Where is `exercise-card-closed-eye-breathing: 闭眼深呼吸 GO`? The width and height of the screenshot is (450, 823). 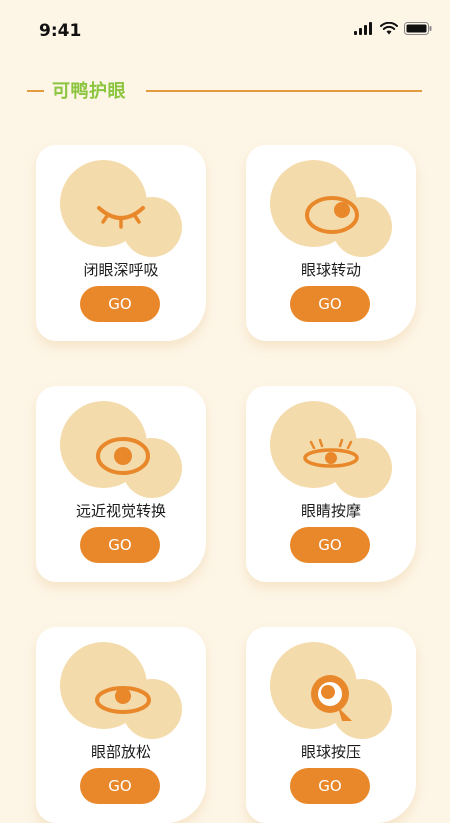 exercise-card-closed-eye-breathing: 闭眼深呼吸 GO is located at coordinates (121, 243).